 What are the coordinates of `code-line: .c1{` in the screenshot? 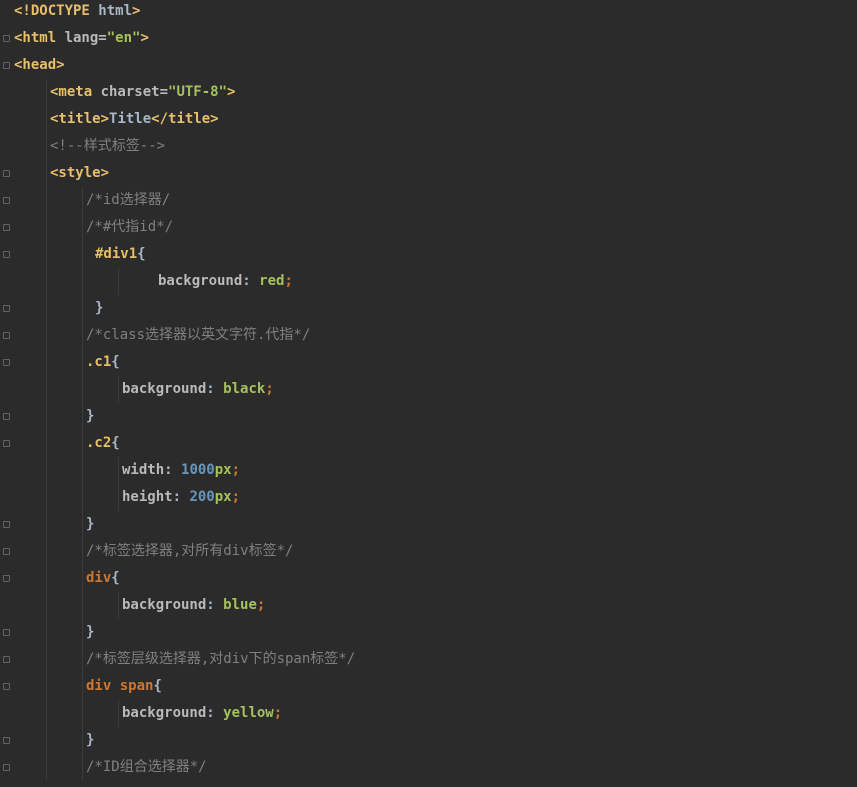 It's located at (103, 362).